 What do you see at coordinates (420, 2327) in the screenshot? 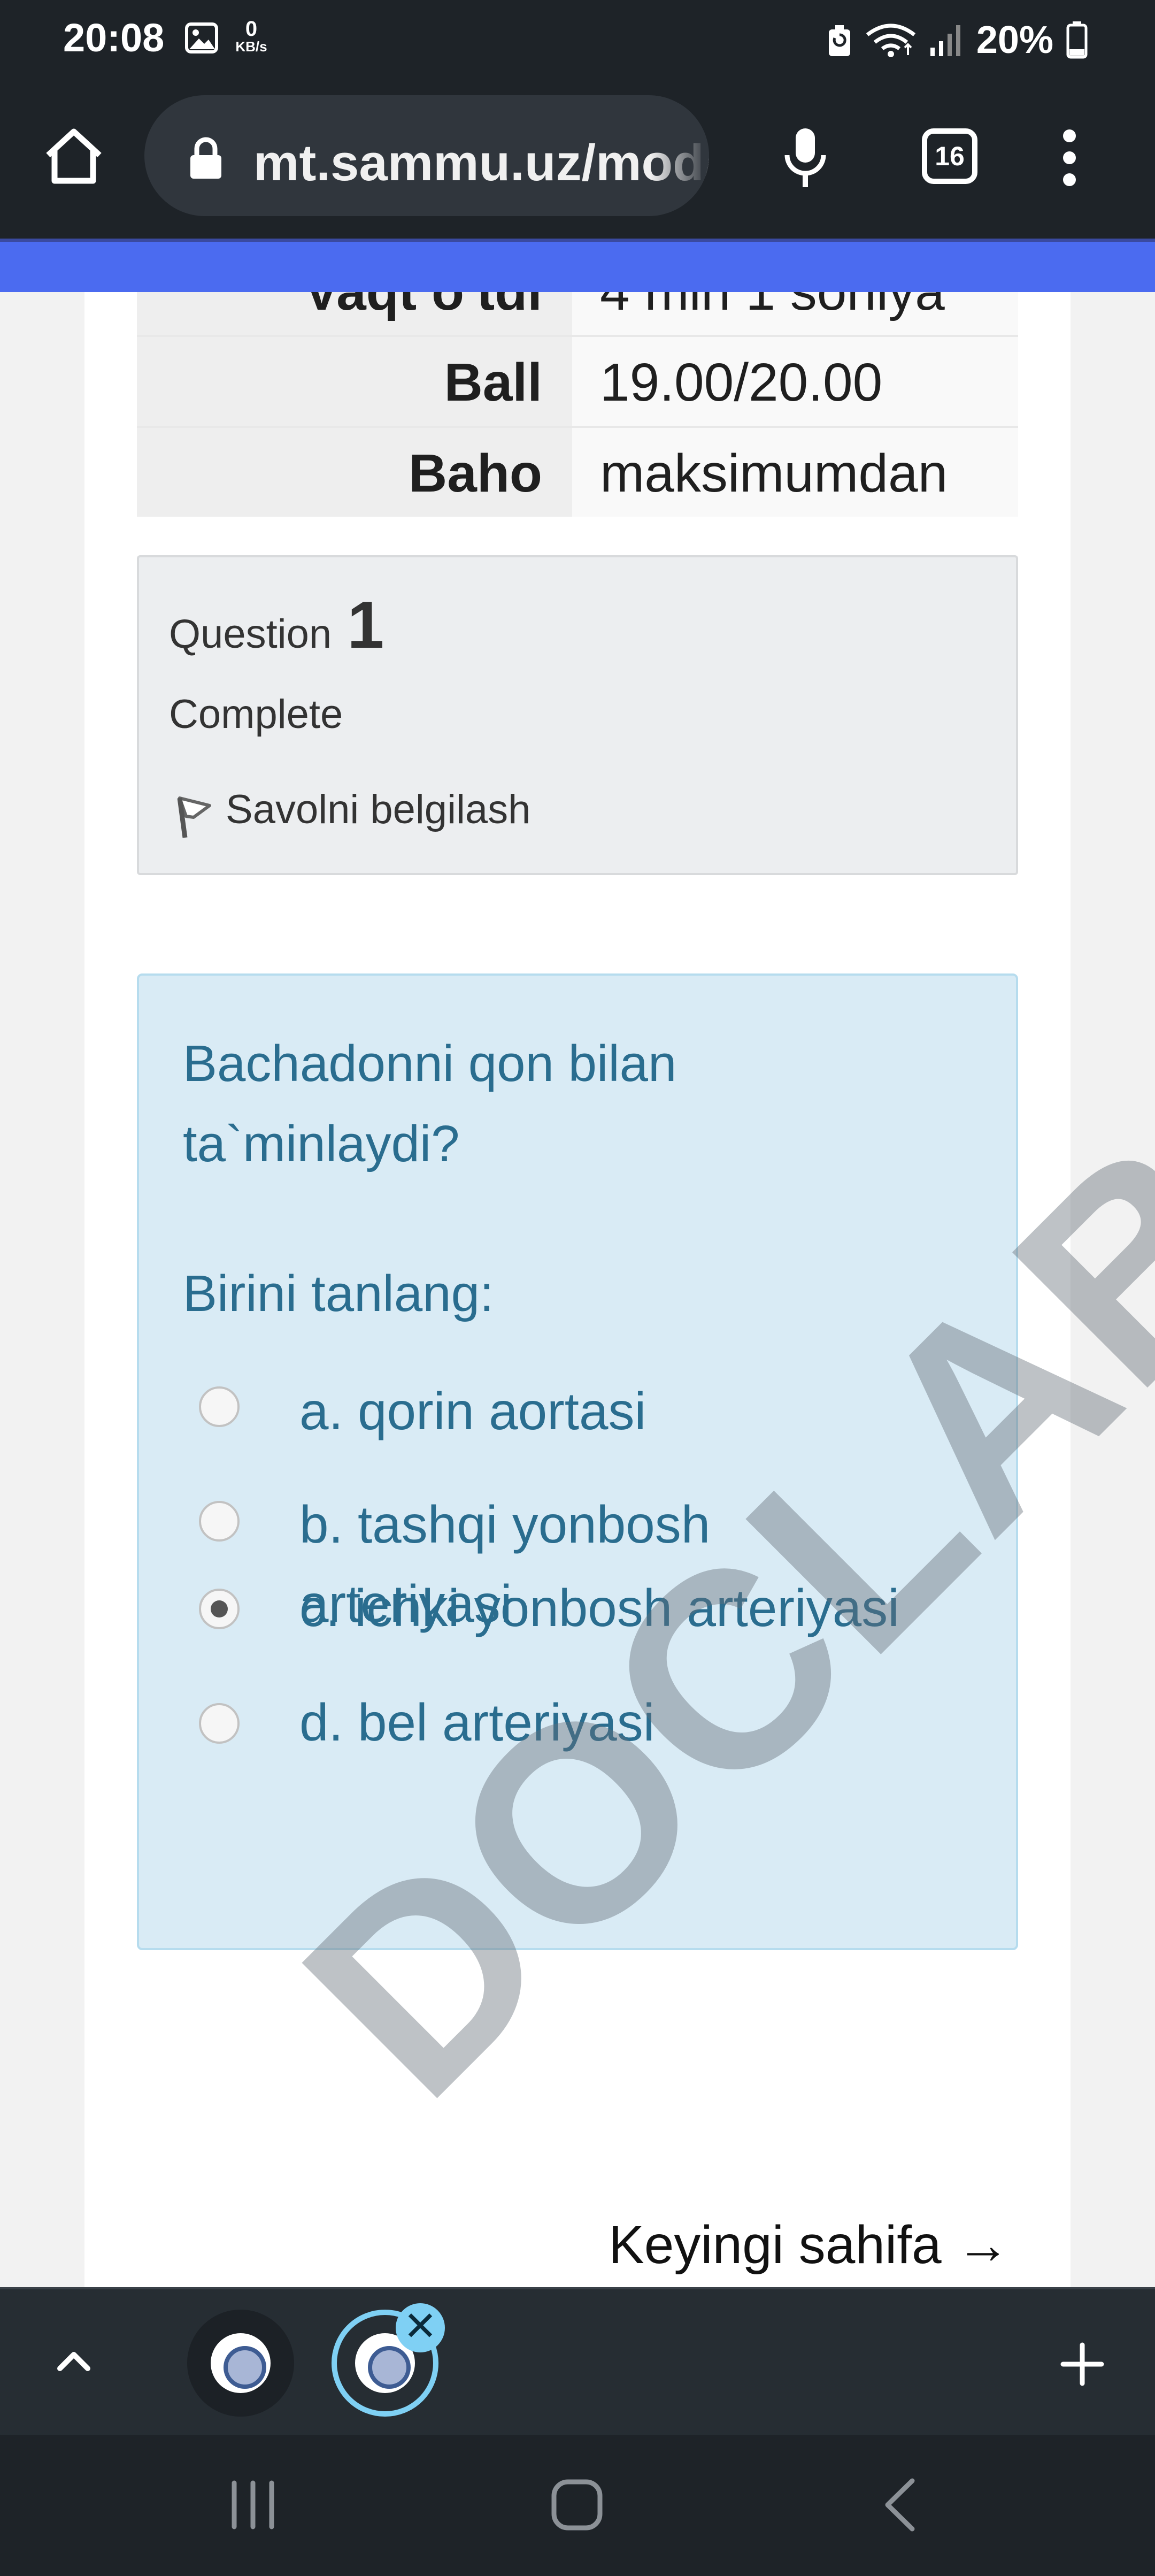
I see `close-tab-icon: ✕` at bounding box center [420, 2327].